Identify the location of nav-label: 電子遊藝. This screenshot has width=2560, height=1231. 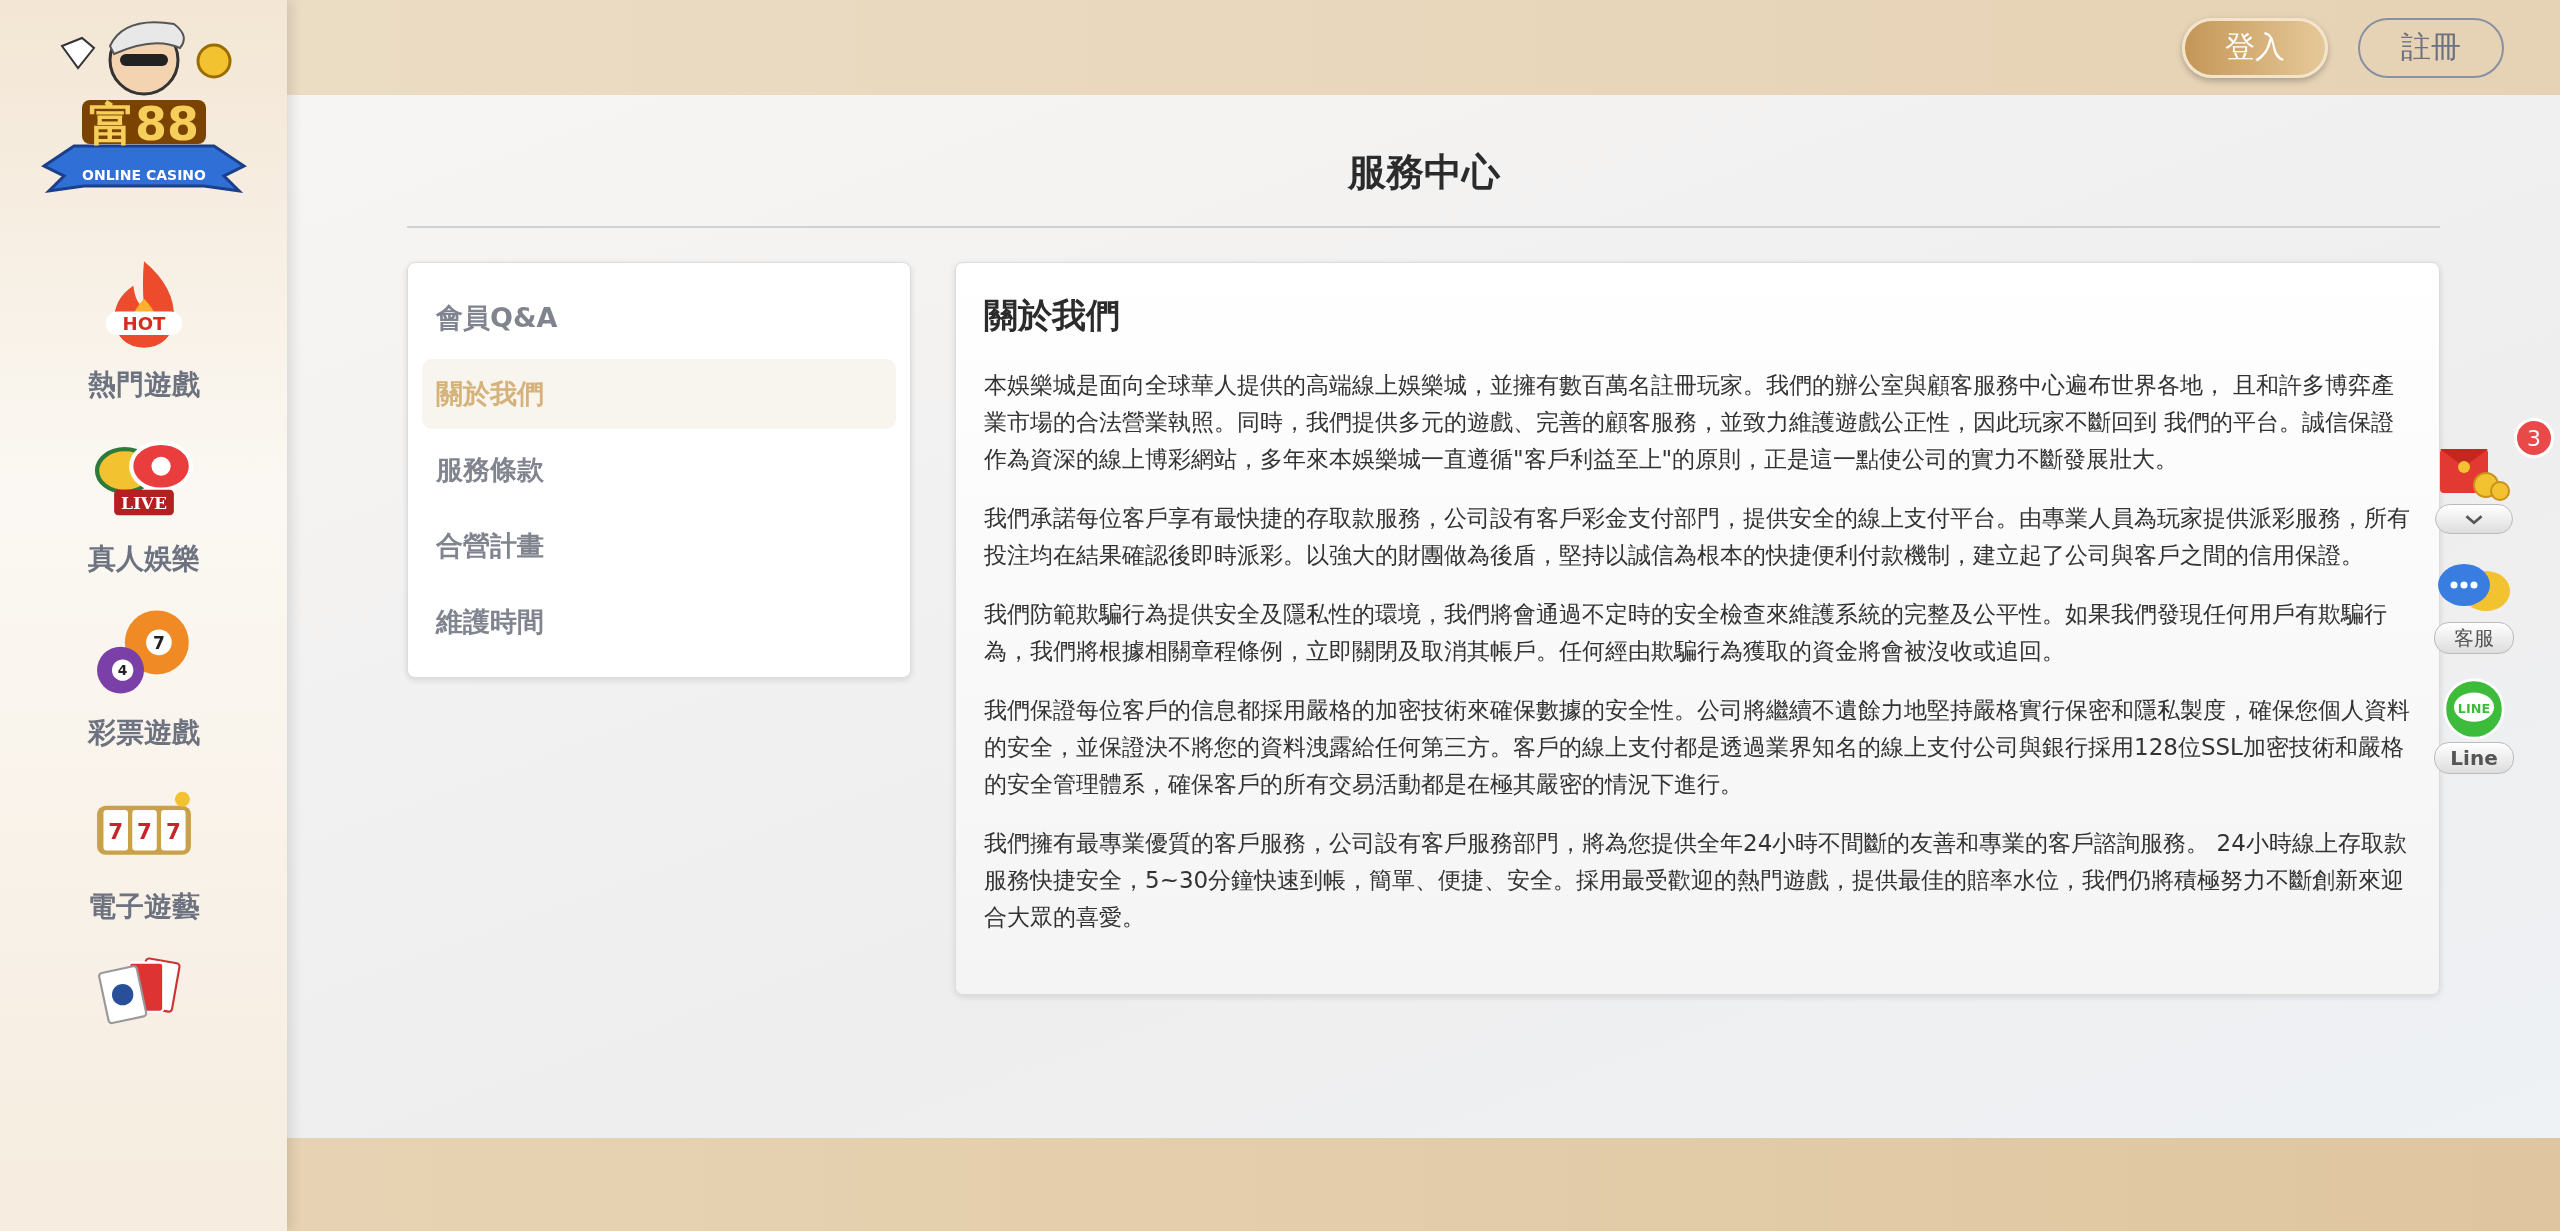
(143, 907).